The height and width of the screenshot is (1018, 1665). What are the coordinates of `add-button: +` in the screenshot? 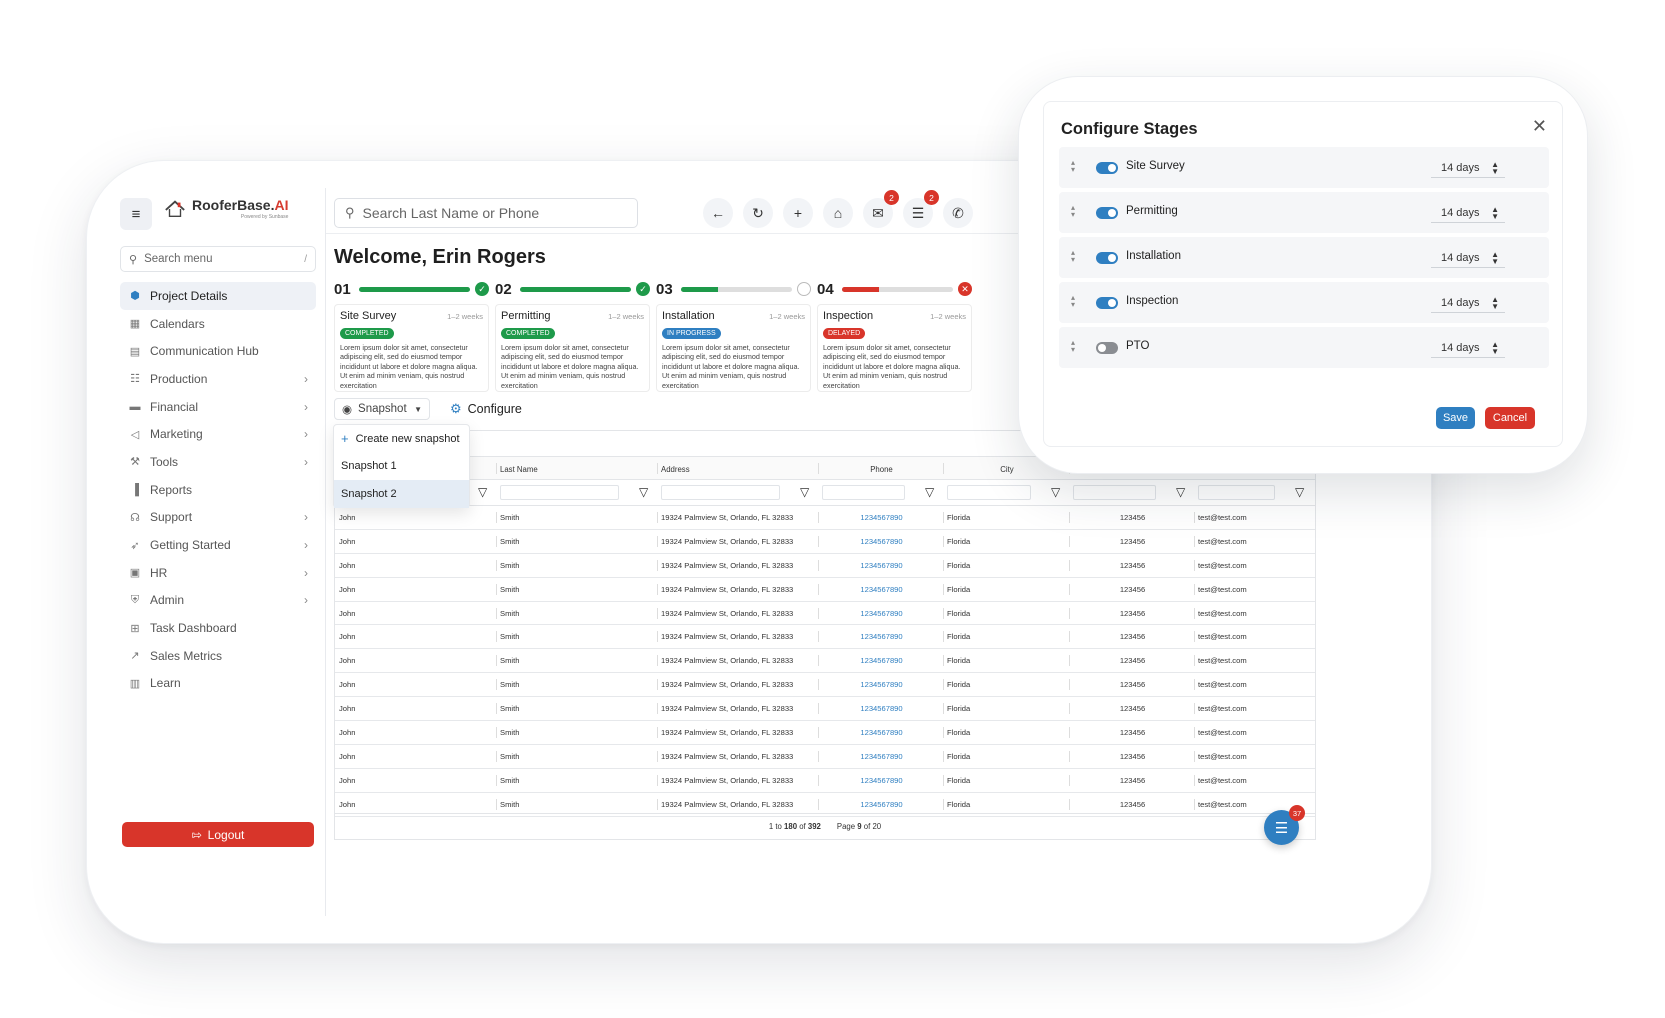 It's located at (798, 213).